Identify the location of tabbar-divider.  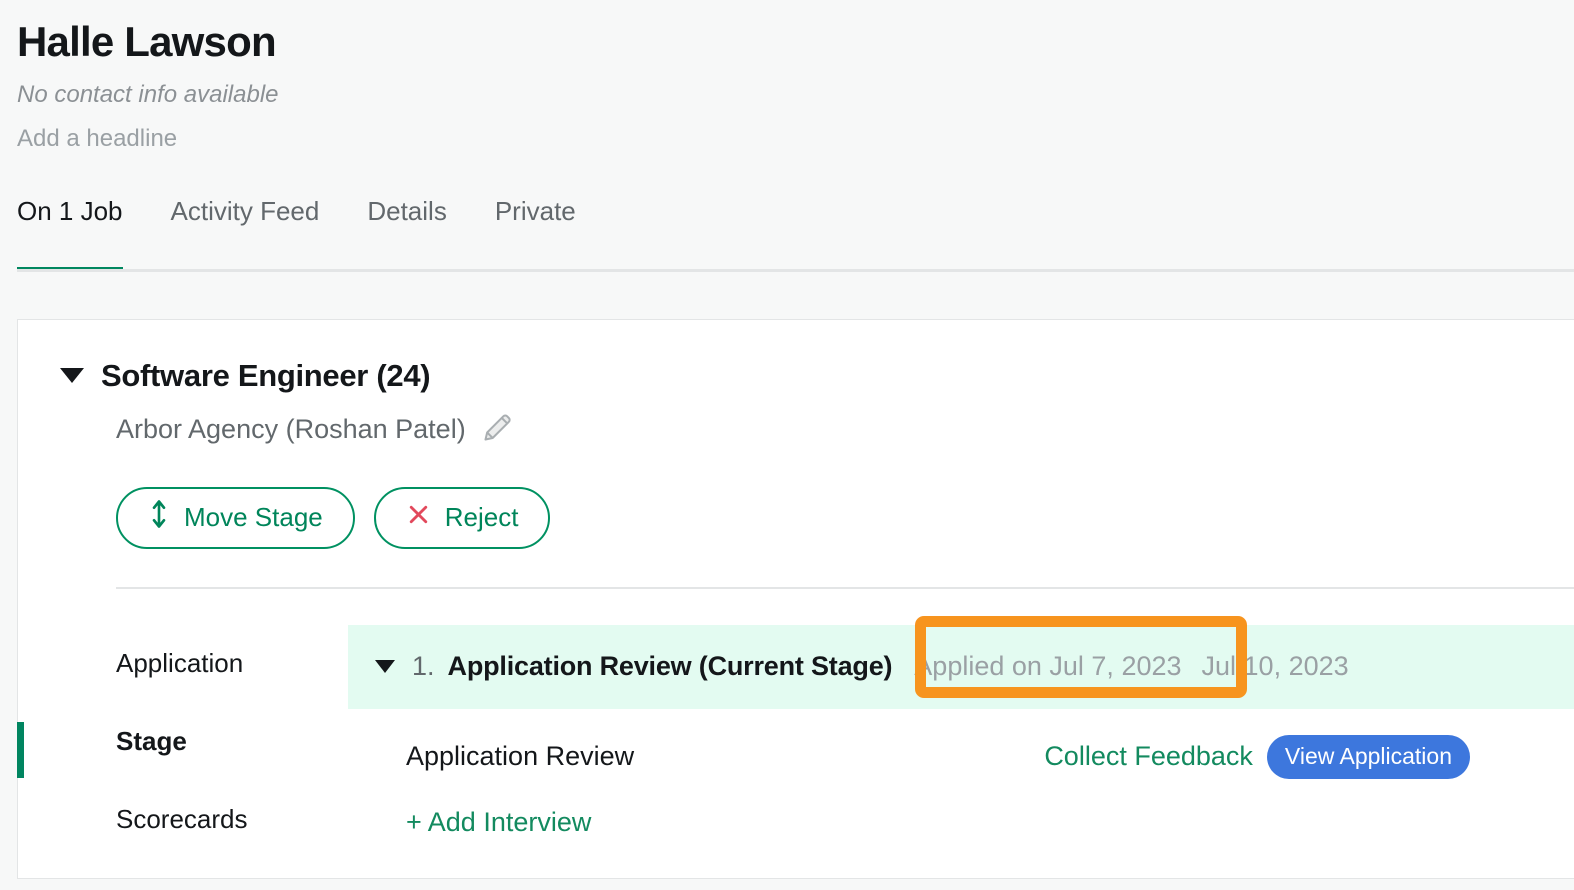
(795, 270).